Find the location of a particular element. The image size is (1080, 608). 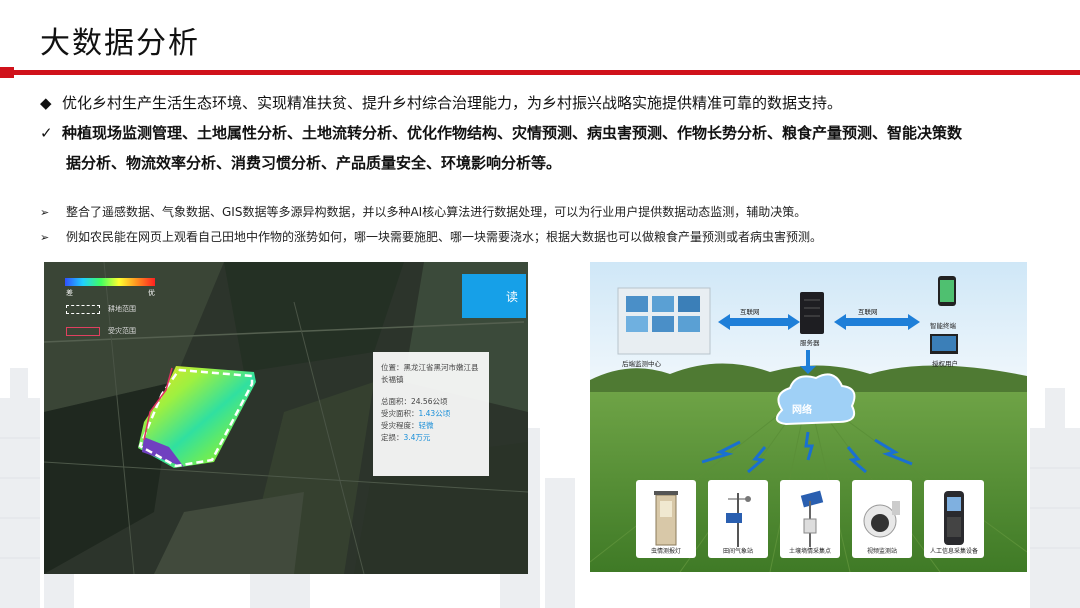

severity-row: 受灾程度：轻微 is located at coordinates (431, 426).